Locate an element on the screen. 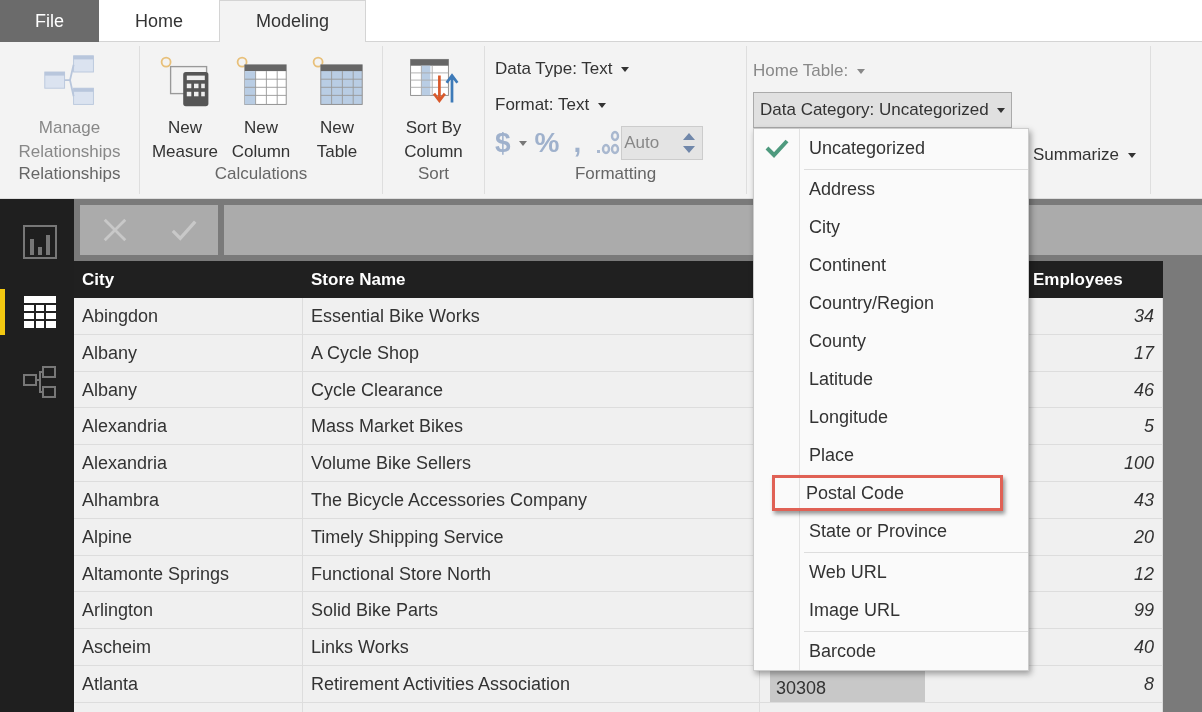 The width and height of the screenshot is (1202, 712). column-header: City is located at coordinates (188, 279).